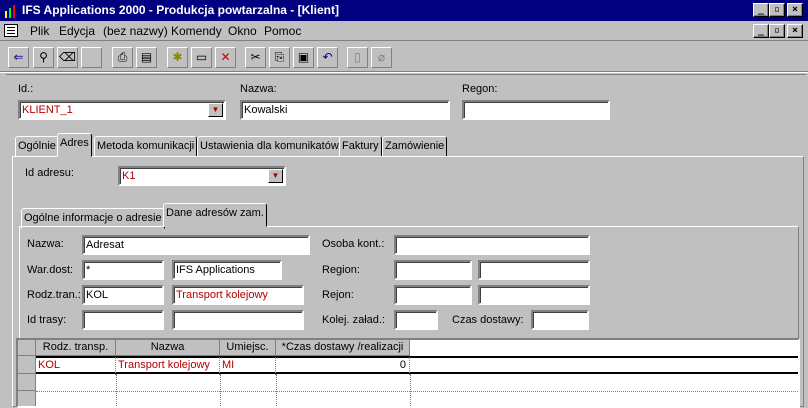 The width and height of the screenshot is (808, 408). What do you see at coordinates (353, 320) in the screenshot?
I see `kolej-label: Kolej. załad.:` at bounding box center [353, 320].